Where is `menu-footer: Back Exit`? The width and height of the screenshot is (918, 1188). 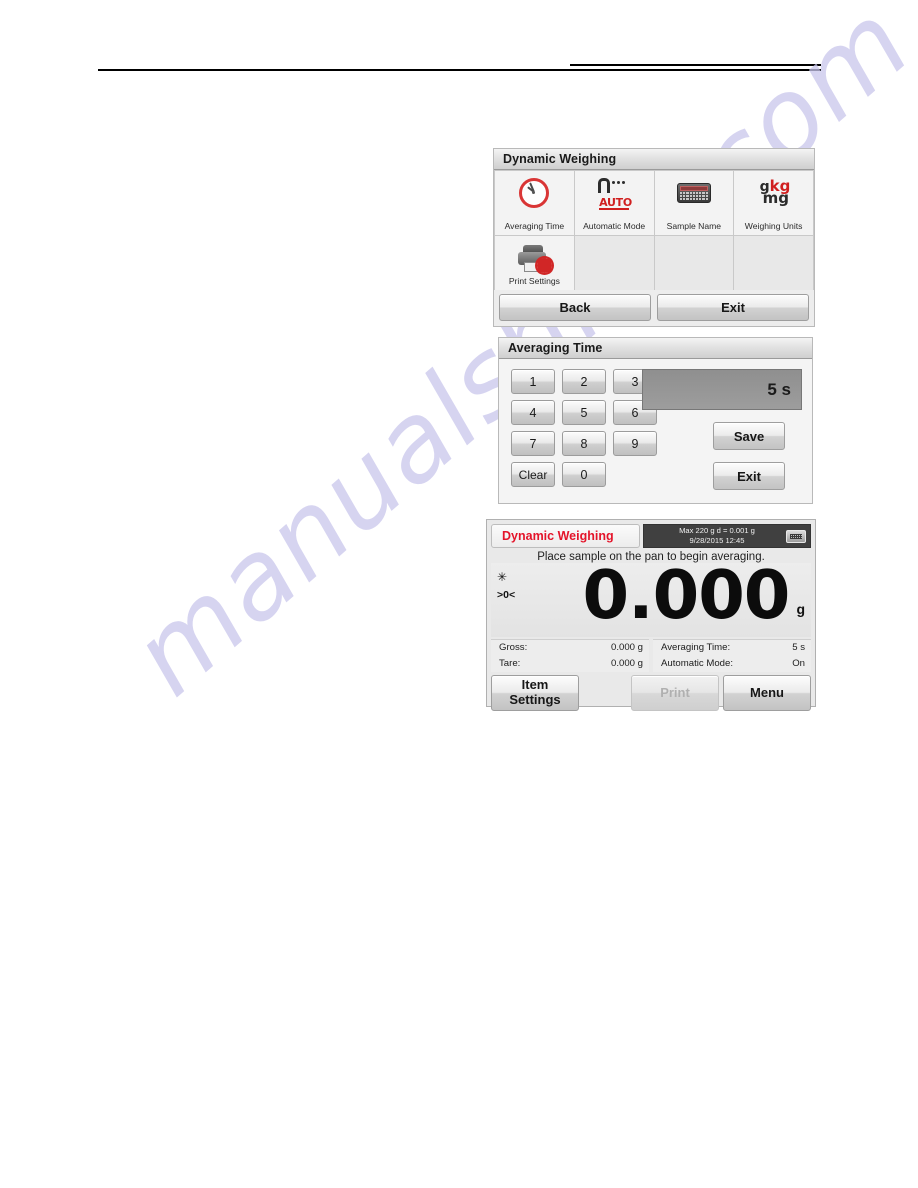 menu-footer: Back Exit is located at coordinates (654, 308).